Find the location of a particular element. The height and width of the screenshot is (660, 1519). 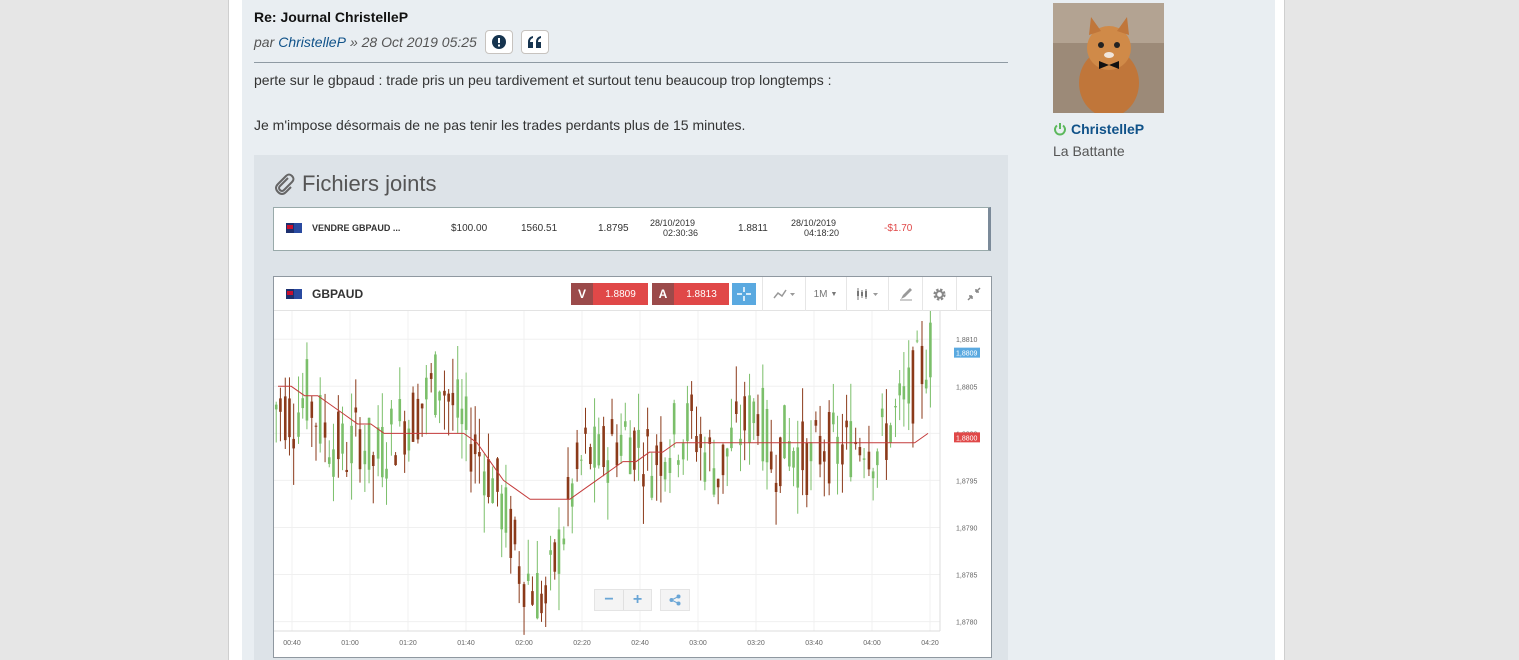

attachments-title: Fichiers joints is located at coordinates (354, 184).